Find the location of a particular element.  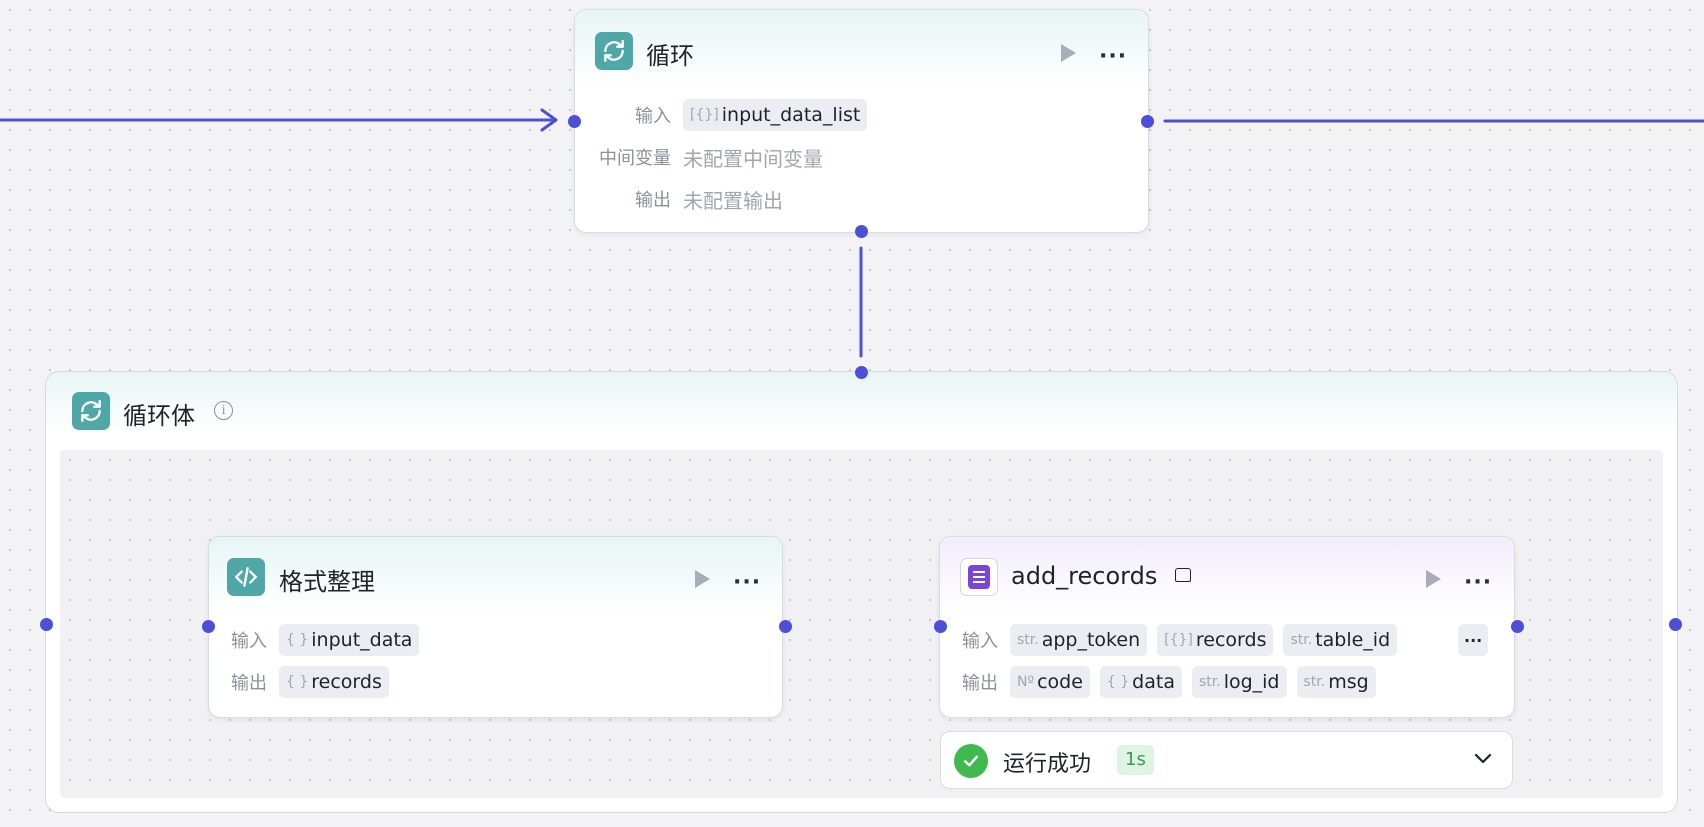

chevron-down-icon is located at coordinates (1483, 760).